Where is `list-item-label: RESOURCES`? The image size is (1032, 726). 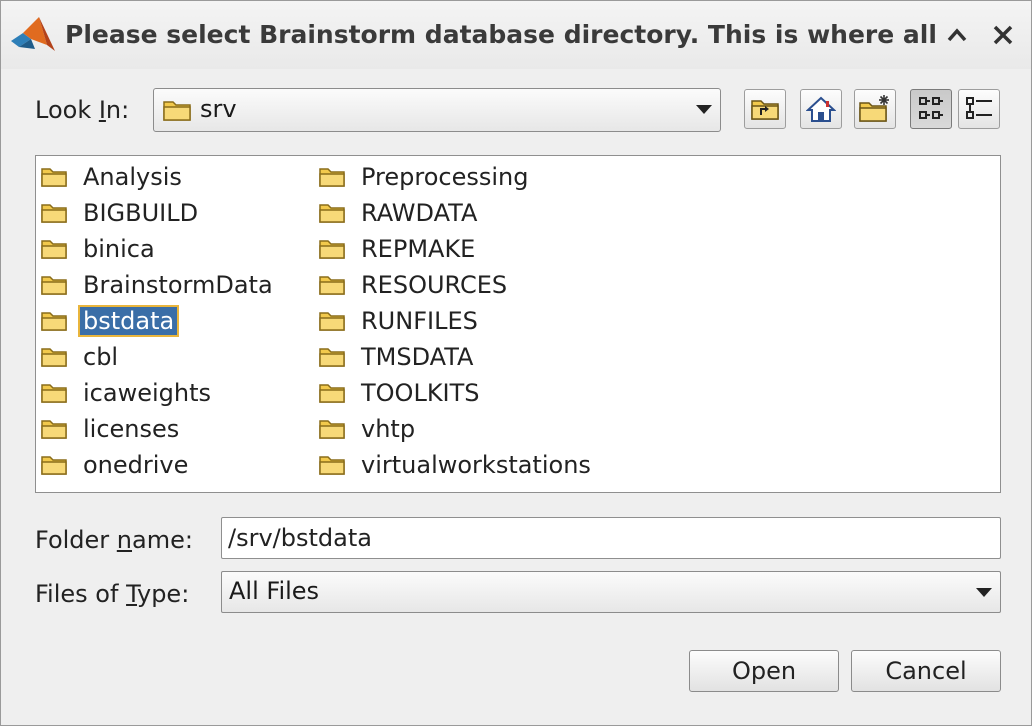
list-item-label: RESOURCES is located at coordinates (434, 285).